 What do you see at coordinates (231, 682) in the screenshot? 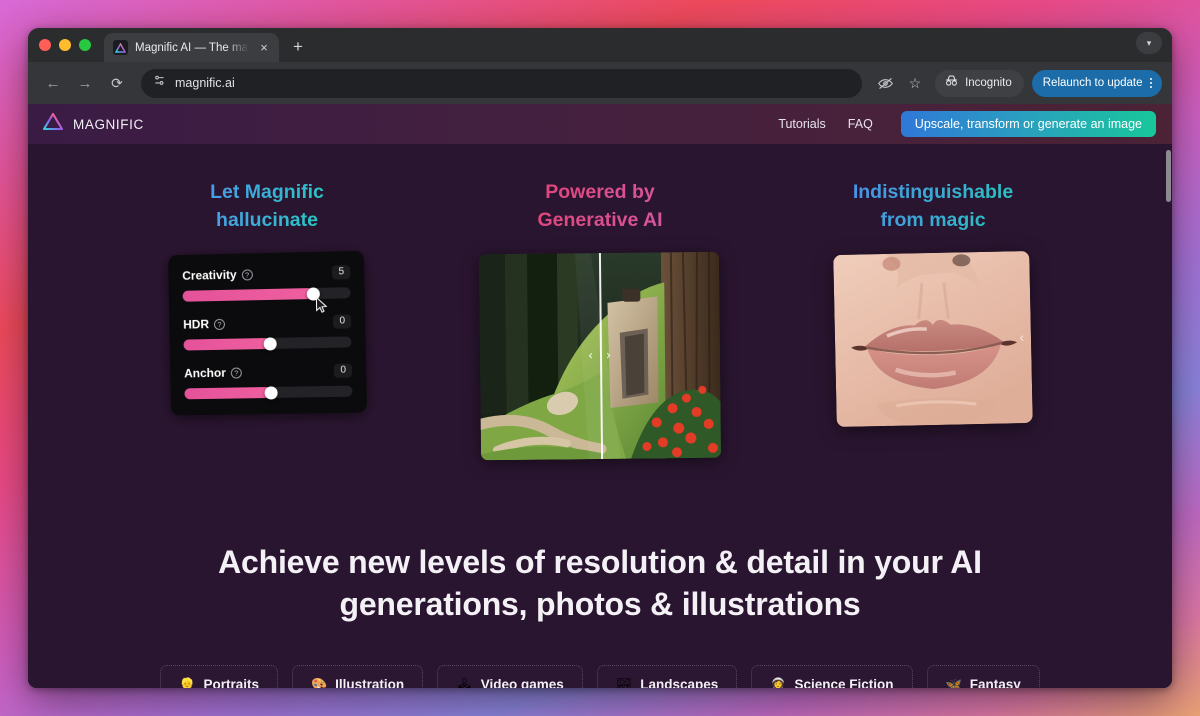
I see `chip-label: Portraits` at bounding box center [231, 682].